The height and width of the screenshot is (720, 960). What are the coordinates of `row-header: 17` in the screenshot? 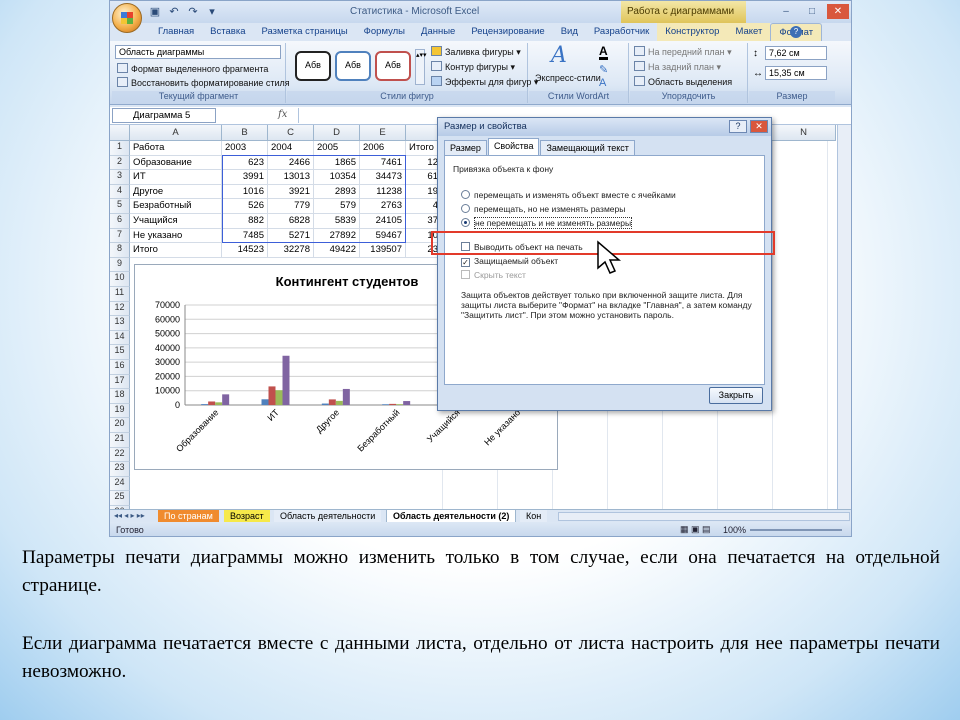 It's located at (120, 382).